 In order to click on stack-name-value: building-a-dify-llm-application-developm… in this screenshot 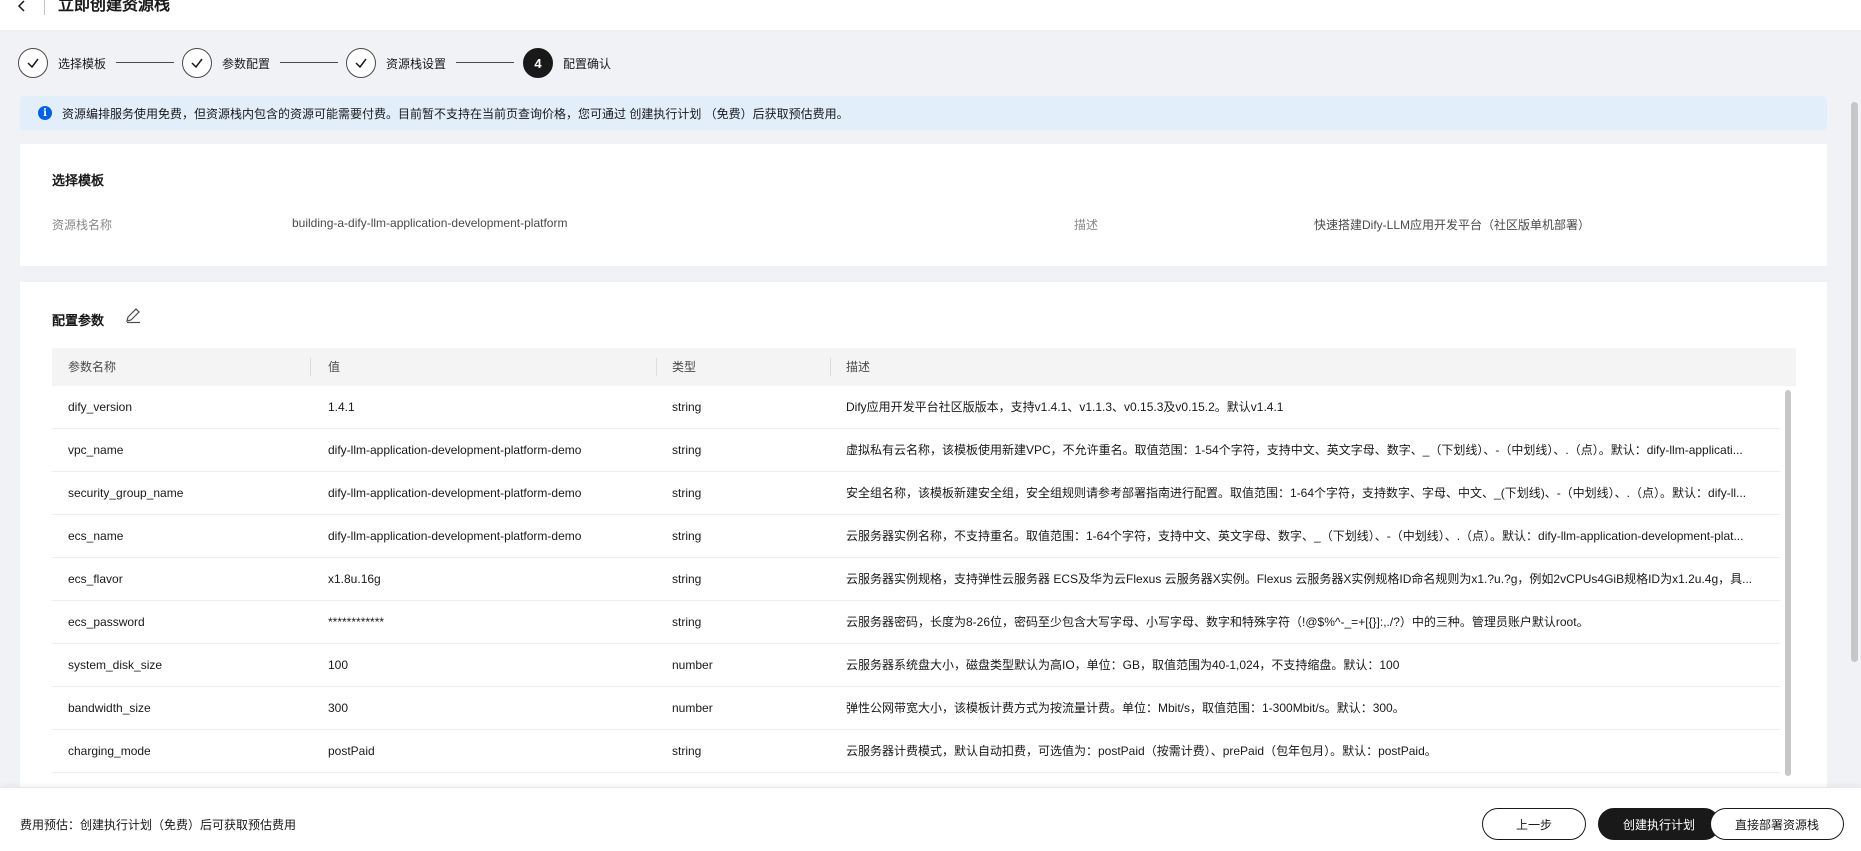, I will do `click(430, 223)`.